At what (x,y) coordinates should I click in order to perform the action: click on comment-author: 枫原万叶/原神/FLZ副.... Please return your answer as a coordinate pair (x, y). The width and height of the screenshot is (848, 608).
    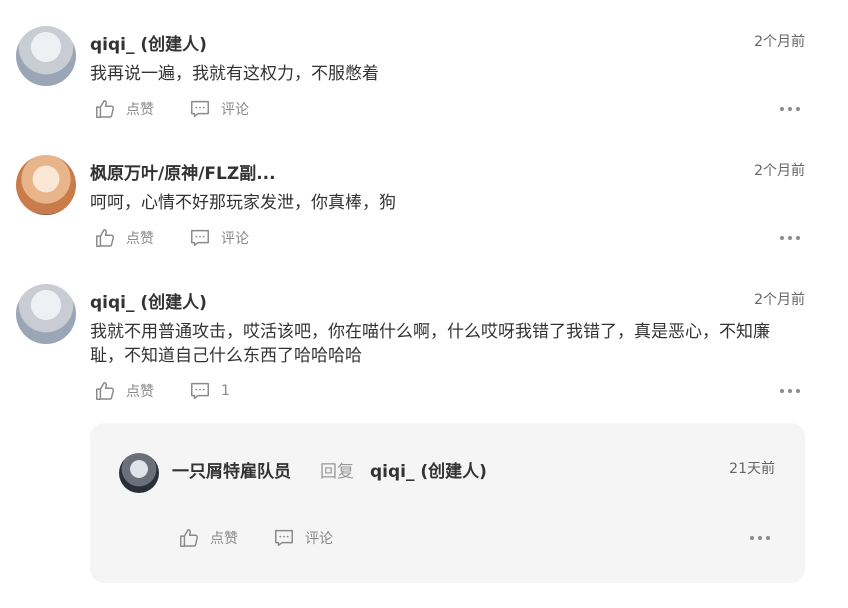
    Looking at the image, I should click on (183, 171).